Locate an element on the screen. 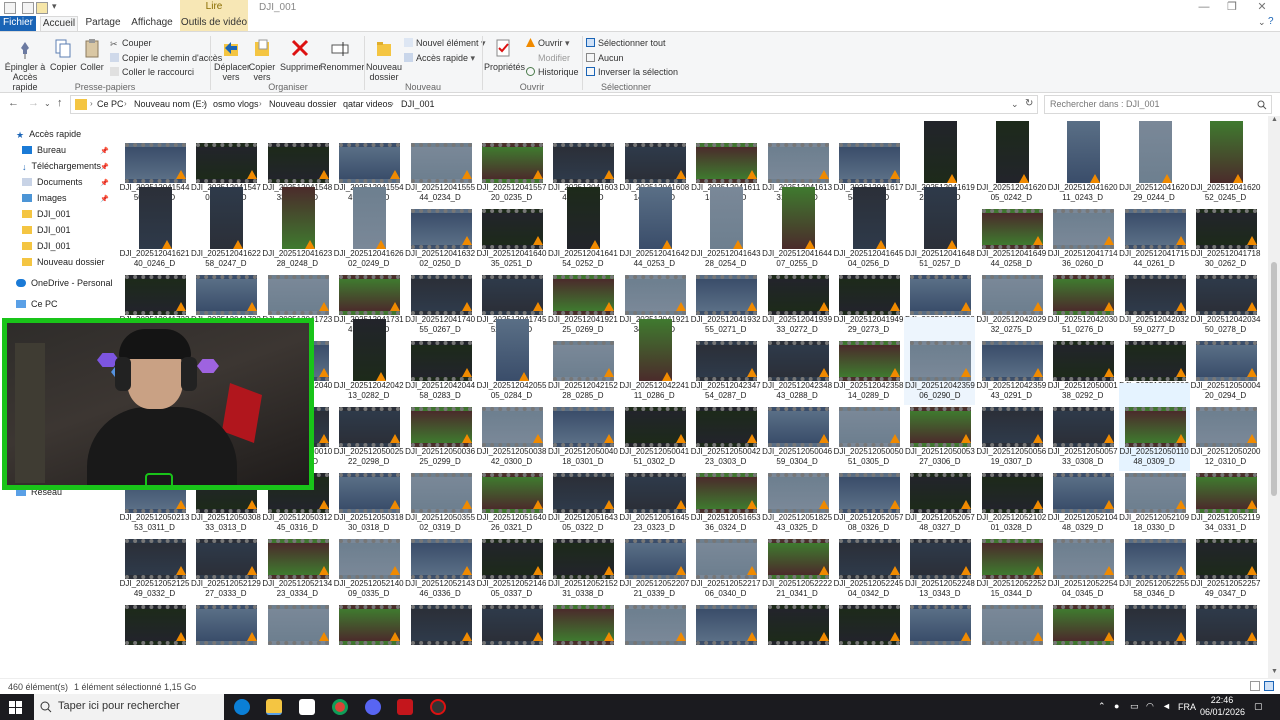 The image size is (1280, 720). language-indicator: FRA is located at coordinates (1187, 707).